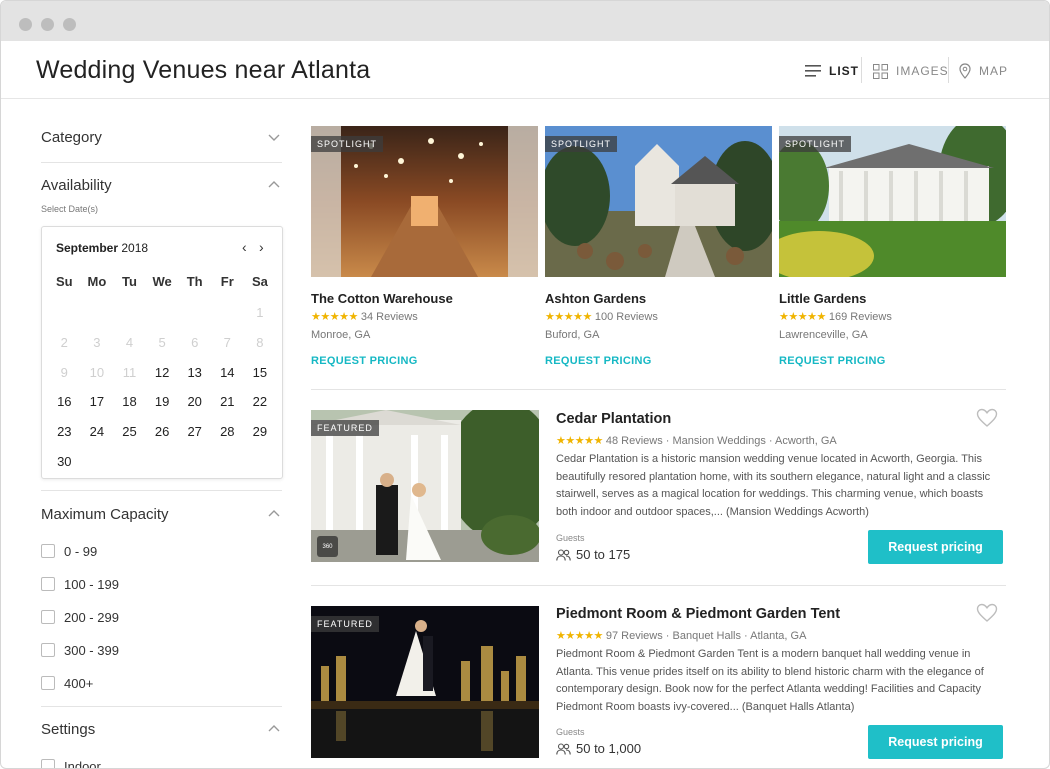 Image resolution: width=1050 pixels, height=769 pixels. Describe the element at coordinates (91, 617) in the screenshot. I see `capacity-option-label: 200 - 299` at that location.